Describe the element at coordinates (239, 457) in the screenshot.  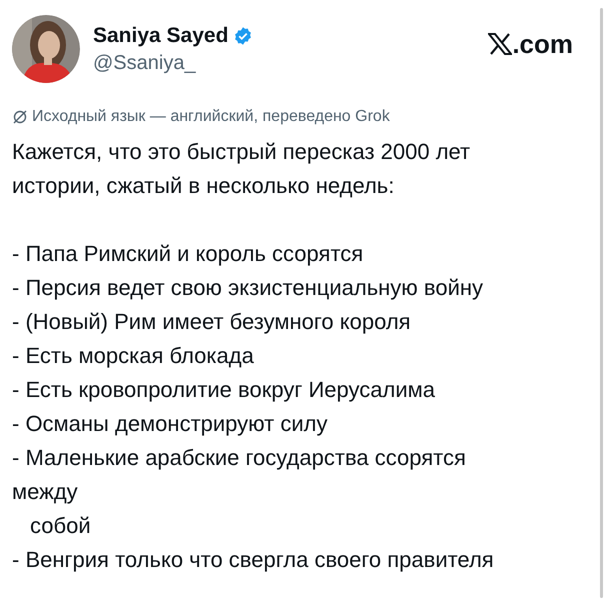
I see `tweet-text: - Маленькие арабские государства ссорятся` at that location.